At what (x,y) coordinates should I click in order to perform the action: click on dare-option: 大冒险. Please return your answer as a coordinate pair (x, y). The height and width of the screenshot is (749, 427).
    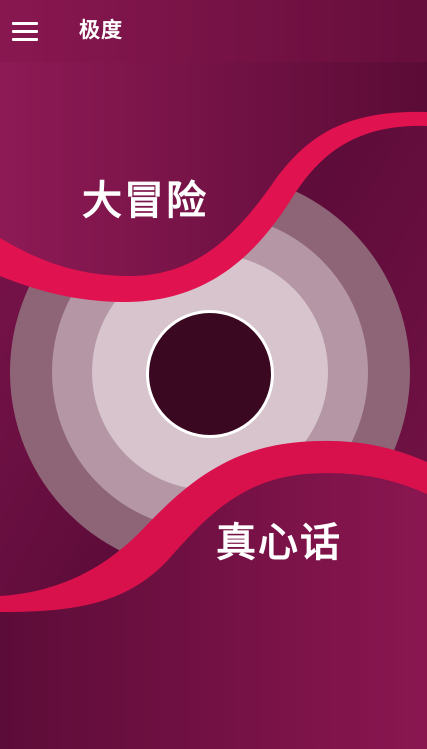
    Looking at the image, I should click on (145, 201).